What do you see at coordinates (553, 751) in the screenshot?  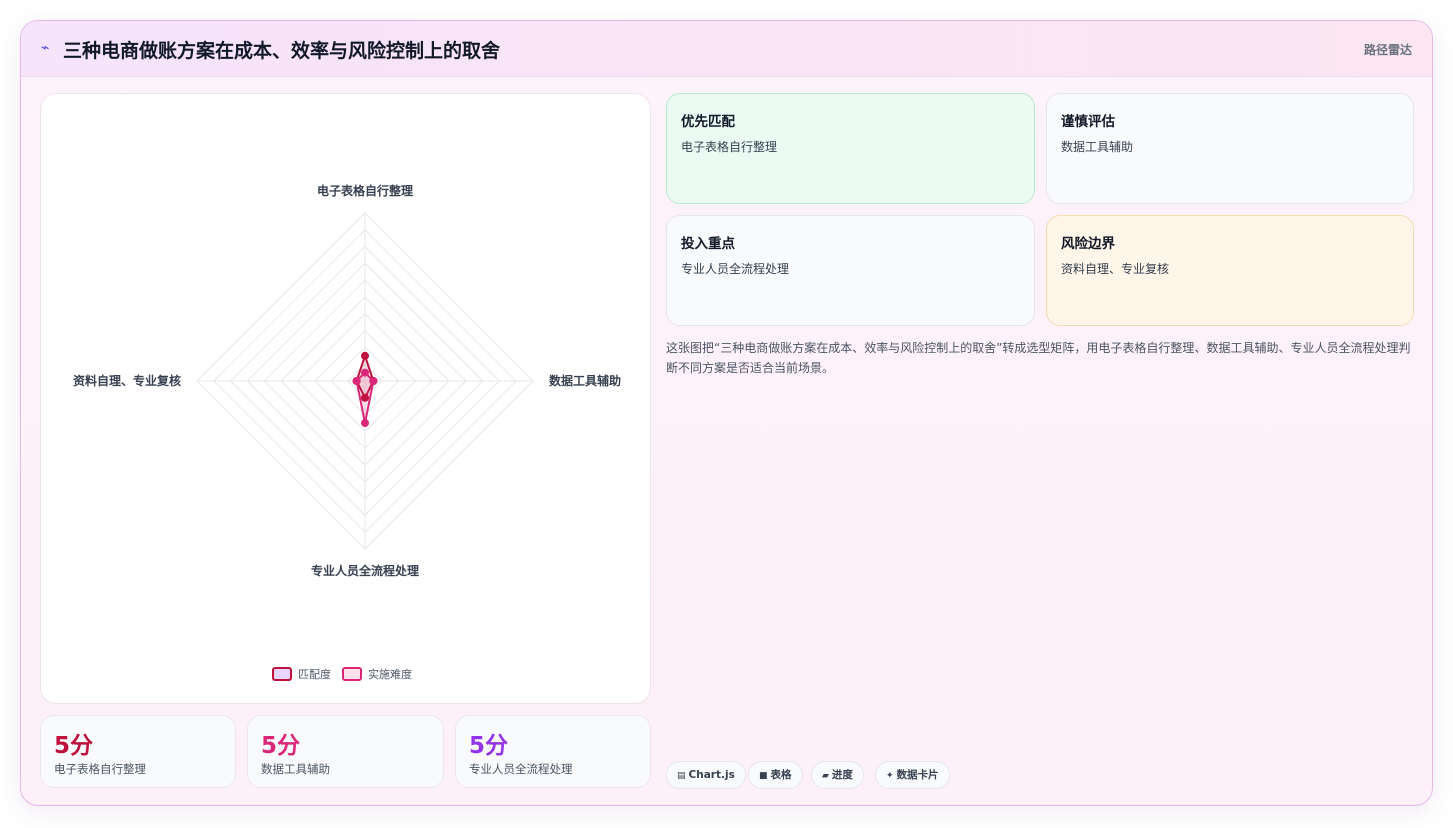 I see `stat-card-3: 5分 专业人员全流程处理` at bounding box center [553, 751].